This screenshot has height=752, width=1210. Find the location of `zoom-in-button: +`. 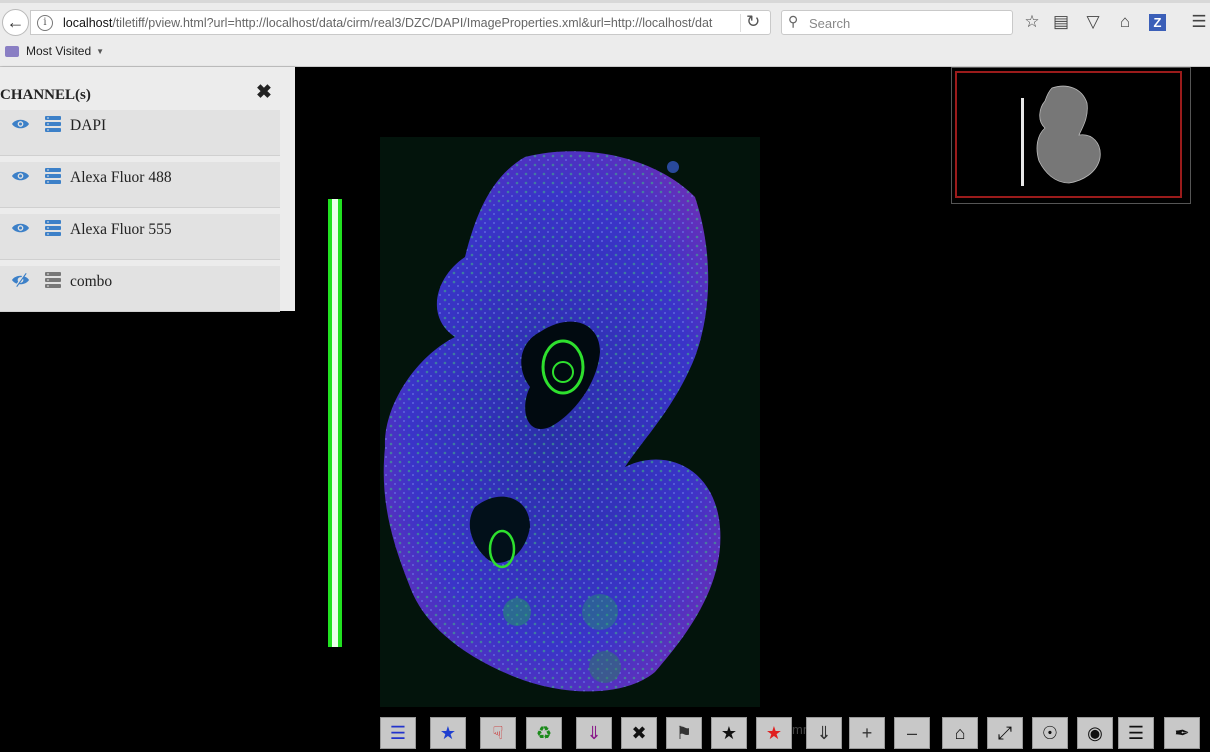

zoom-in-button: + is located at coordinates (867, 733).